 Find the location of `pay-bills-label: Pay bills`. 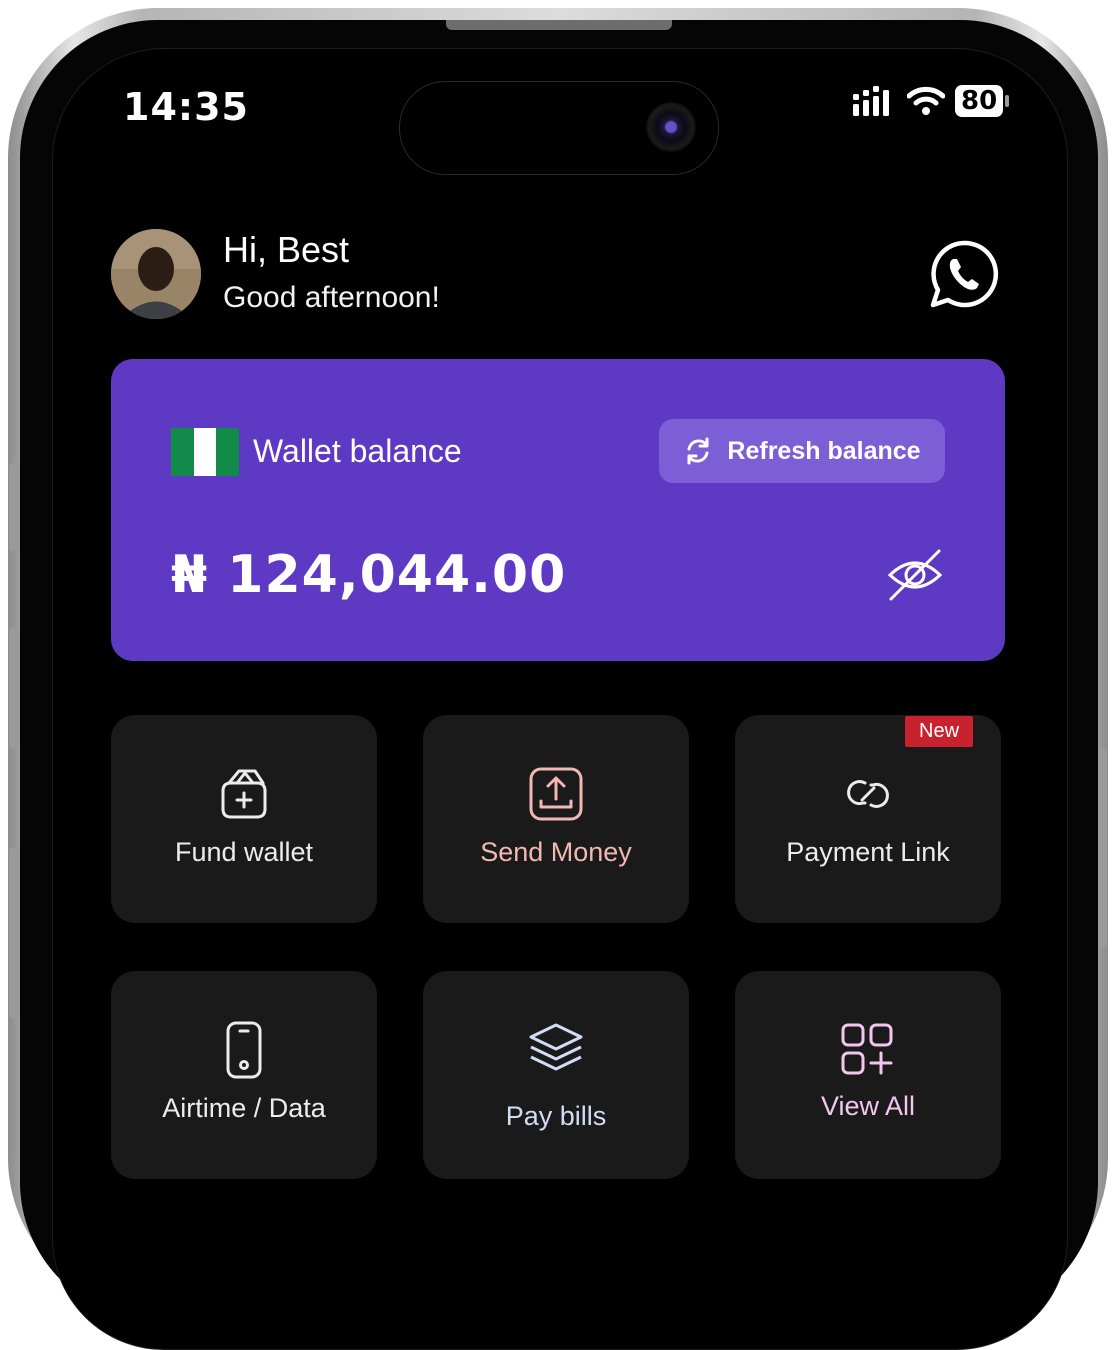

pay-bills-label: Pay bills is located at coordinates (556, 1116).